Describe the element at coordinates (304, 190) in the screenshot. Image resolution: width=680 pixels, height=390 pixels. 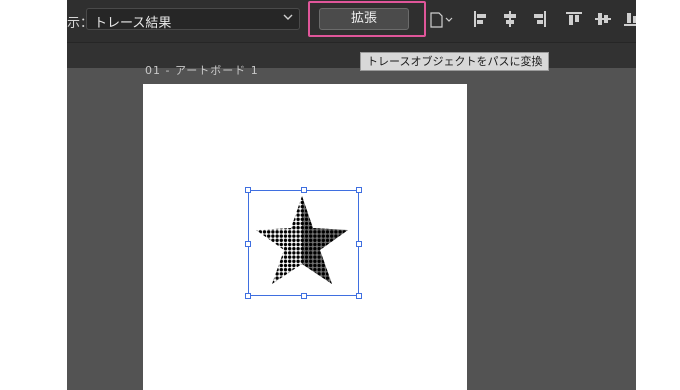
I see `resize-handle-top` at that location.